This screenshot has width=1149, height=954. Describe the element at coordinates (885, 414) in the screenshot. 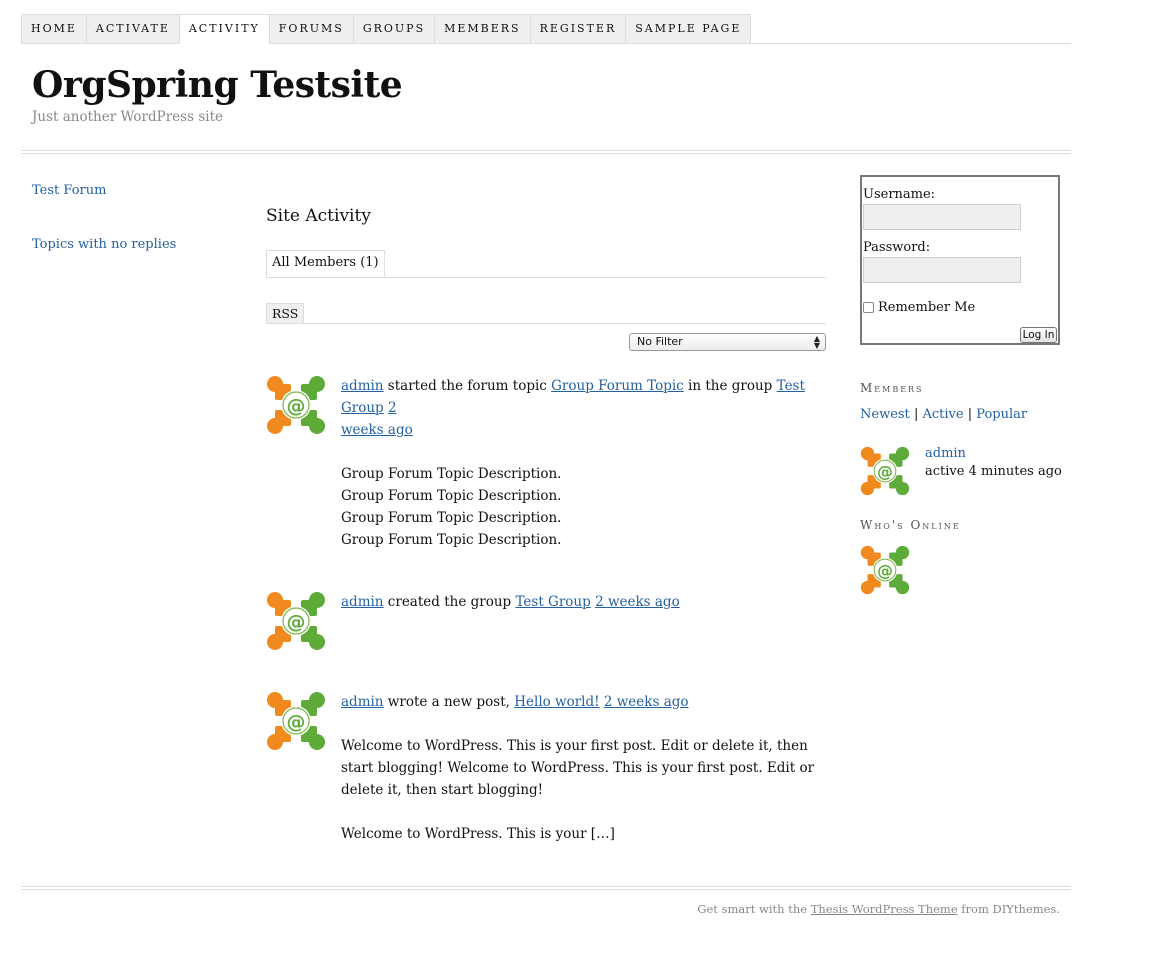

I see `members-tab-newest: Newest` at that location.